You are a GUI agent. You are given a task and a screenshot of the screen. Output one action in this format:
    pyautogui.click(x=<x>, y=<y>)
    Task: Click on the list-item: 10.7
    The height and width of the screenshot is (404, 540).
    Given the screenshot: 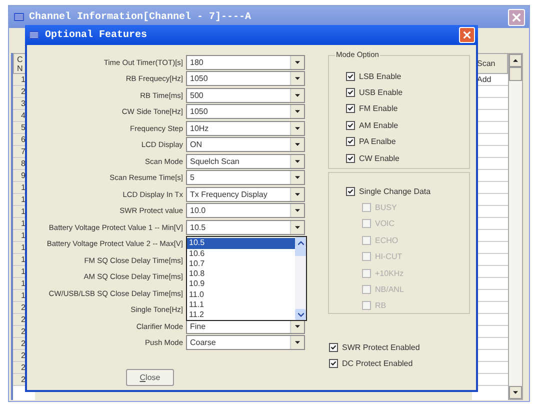 What is the action you would take?
    pyautogui.click(x=241, y=264)
    